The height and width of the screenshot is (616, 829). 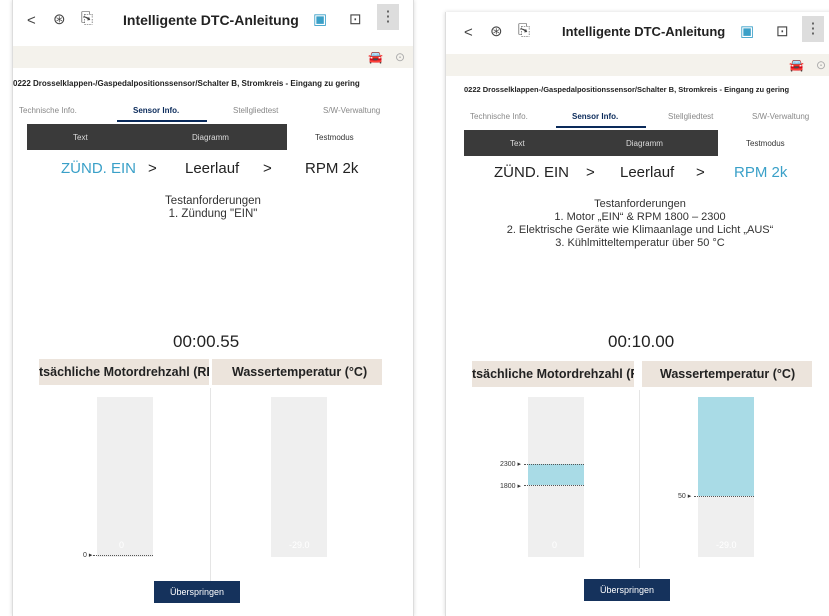 What do you see at coordinates (640, 243) in the screenshot?
I see `requirement-item: 3. Kühlmitteltemperatur über 50 °C` at bounding box center [640, 243].